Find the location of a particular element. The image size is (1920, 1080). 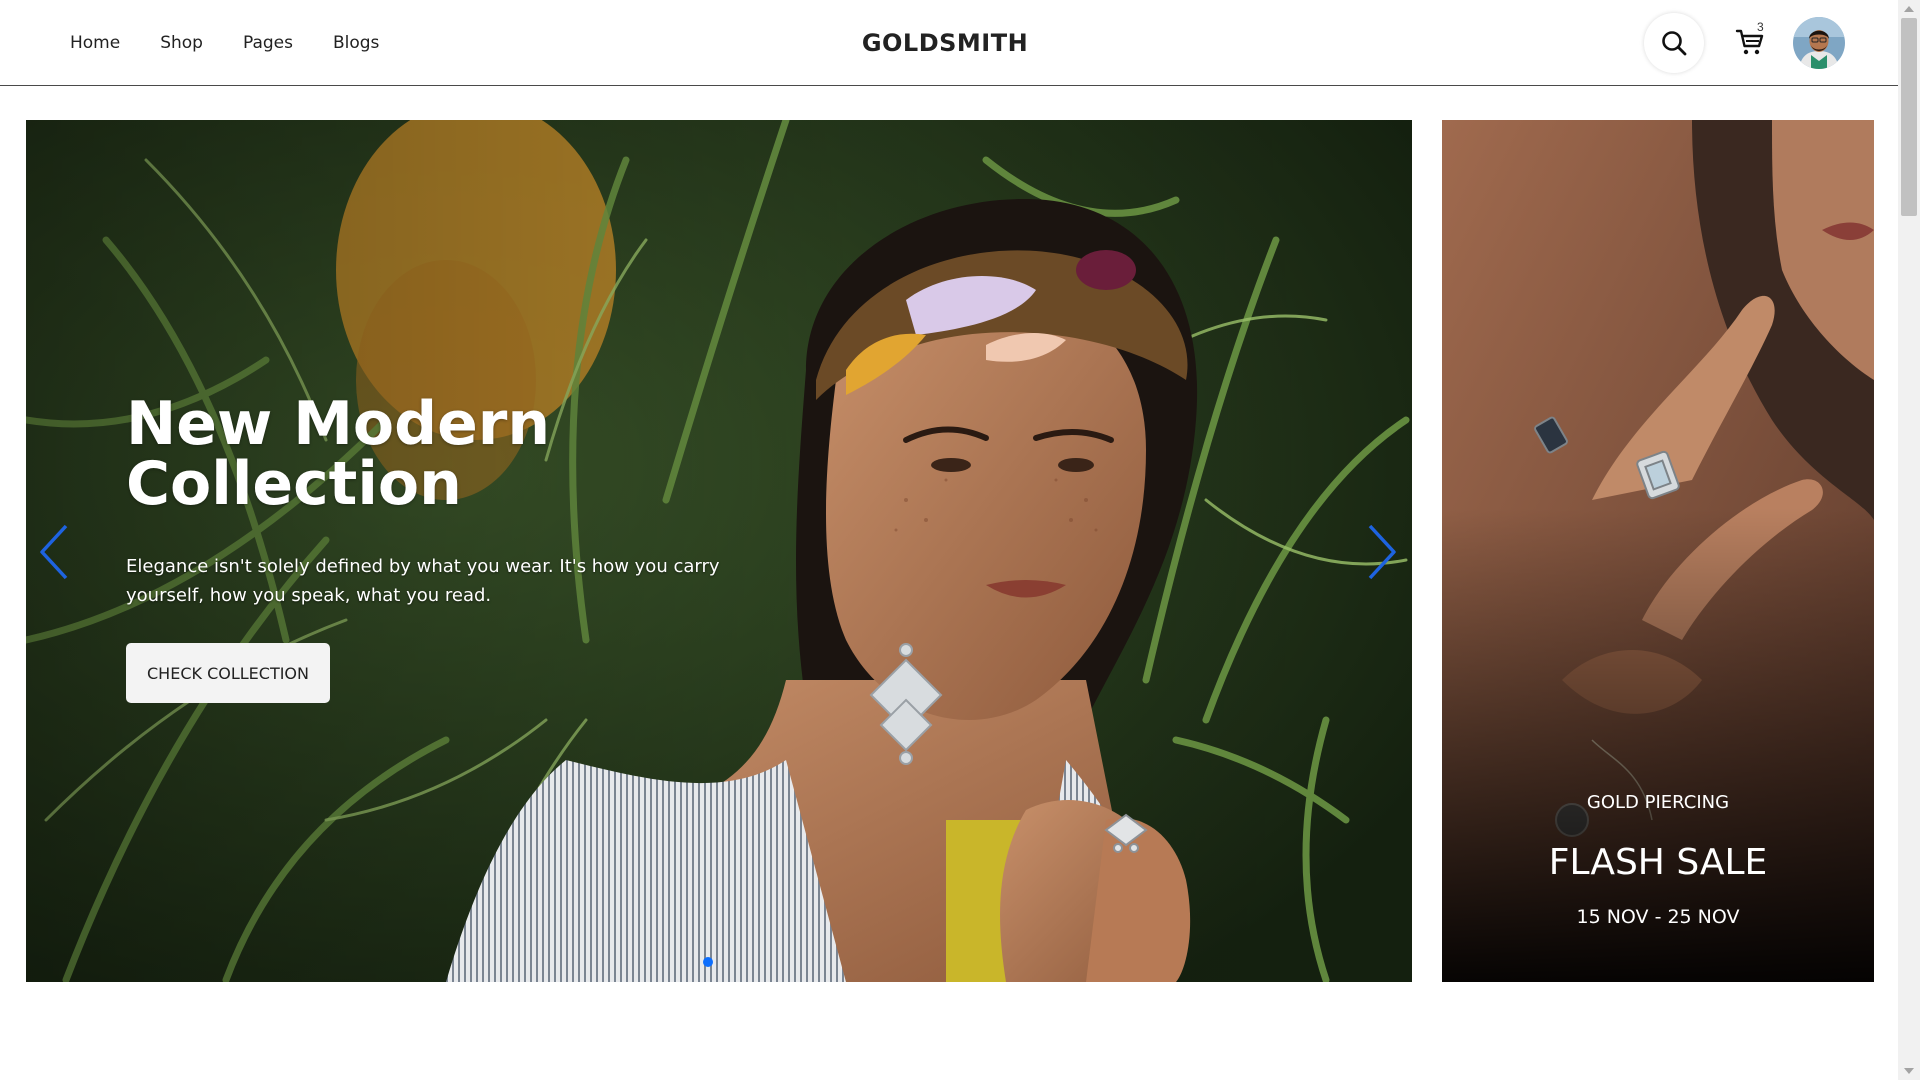

cart-button is located at coordinates (1750, 42).